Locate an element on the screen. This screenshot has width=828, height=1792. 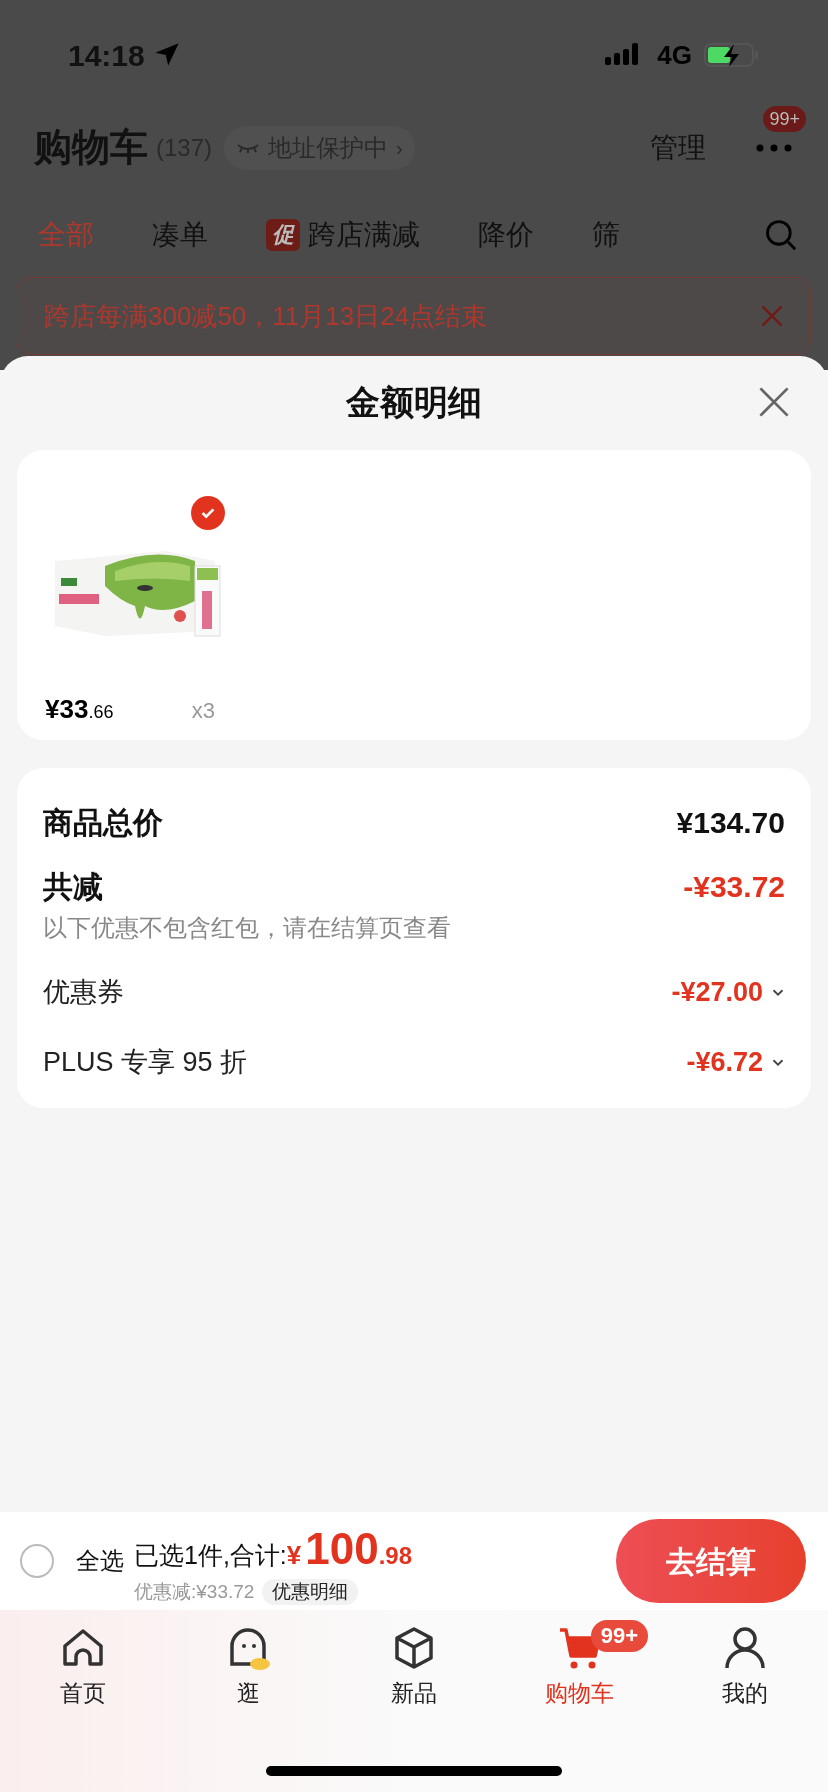
discount-detail-button: 优惠明细 is located at coordinates (310, 1592).